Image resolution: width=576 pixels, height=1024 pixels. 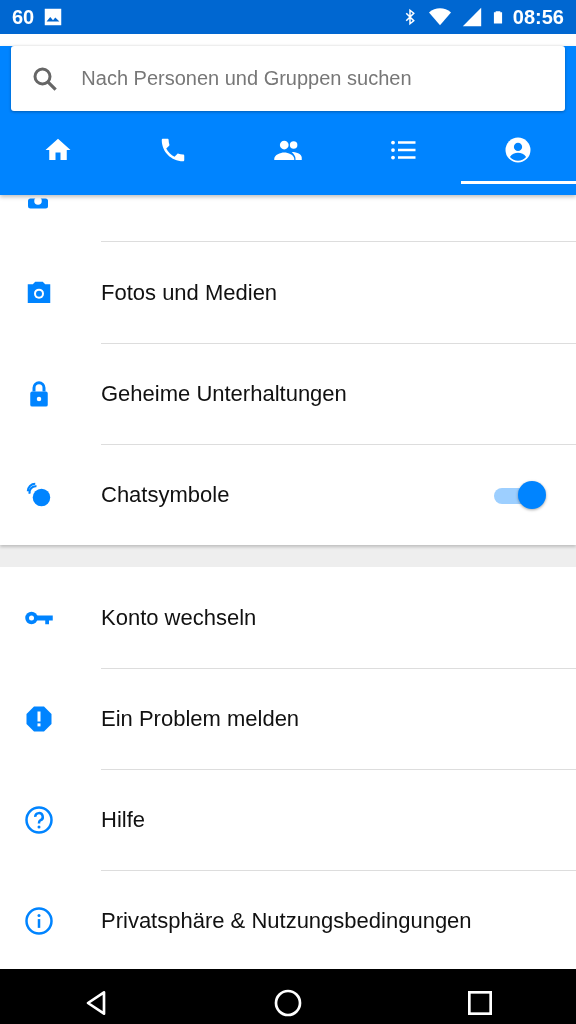 What do you see at coordinates (38, 819) in the screenshot?
I see `help-icon` at bounding box center [38, 819].